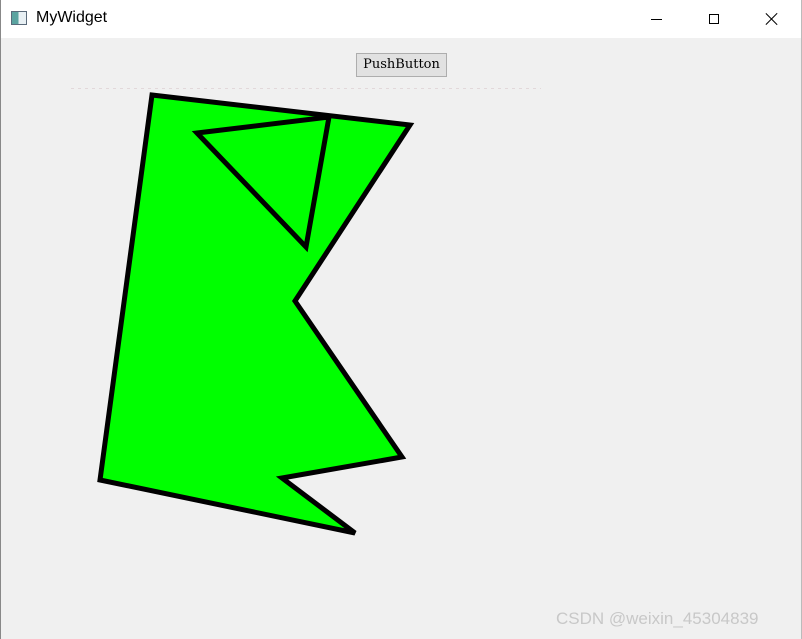 The image size is (802, 639). I want to click on maximize-icon, so click(714, 19).